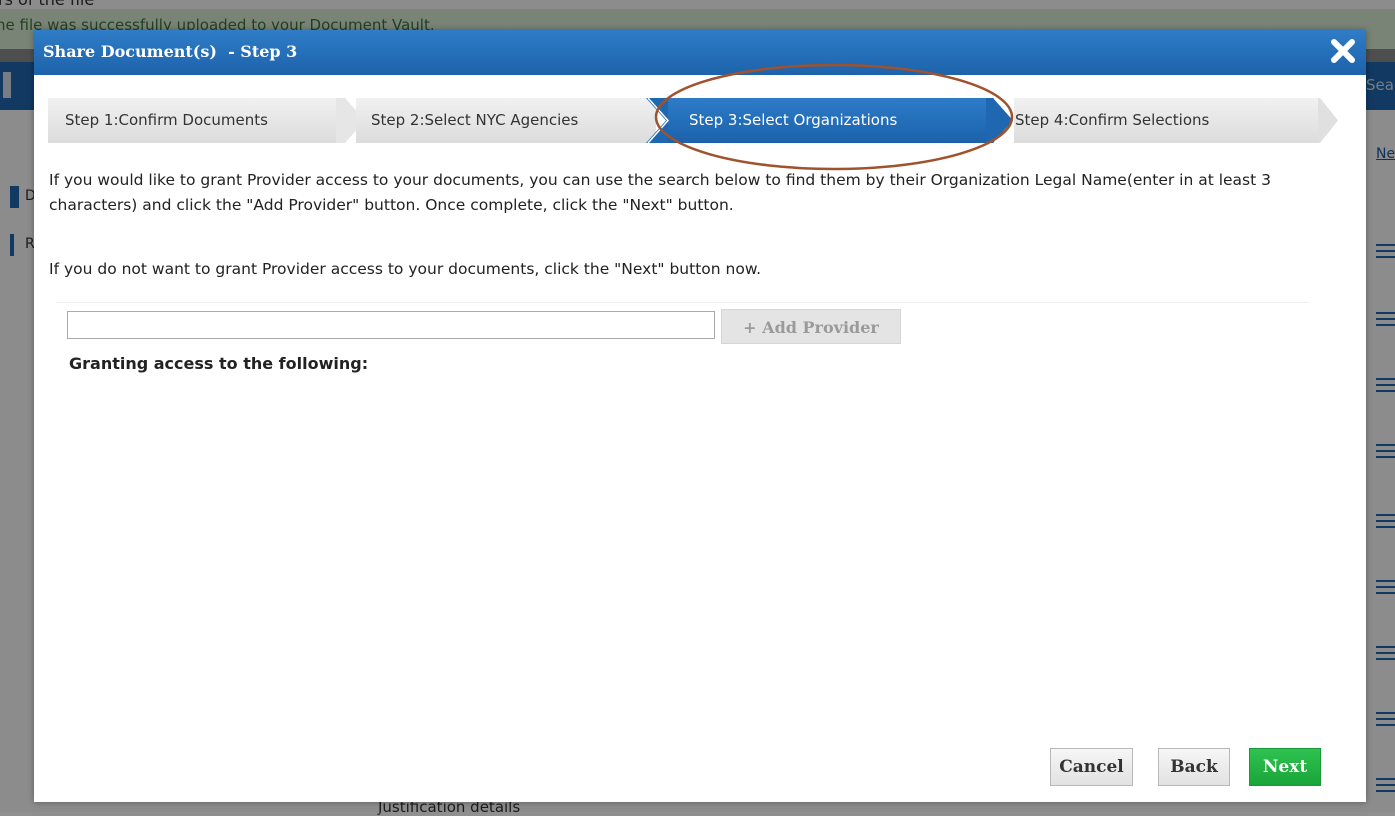 This screenshot has height=816, width=1395. What do you see at coordinates (170, 51) in the screenshot?
I see `dialog-title: Share Document(s) - Step 3` at bounding box center [170, 51].